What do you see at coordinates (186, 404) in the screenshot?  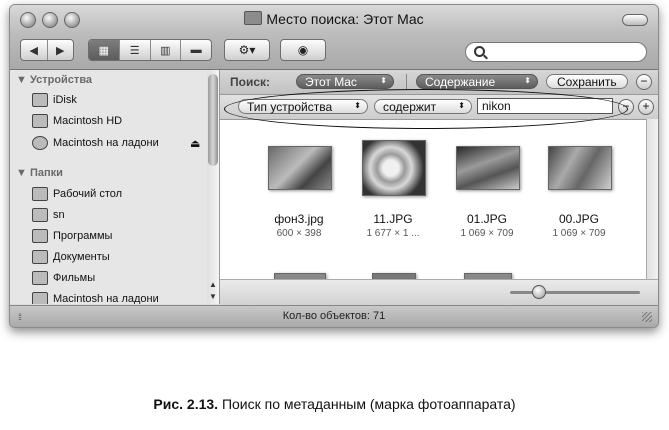 I see `figure-label: Рис. 2.13.` at bounding box center [186, 404].